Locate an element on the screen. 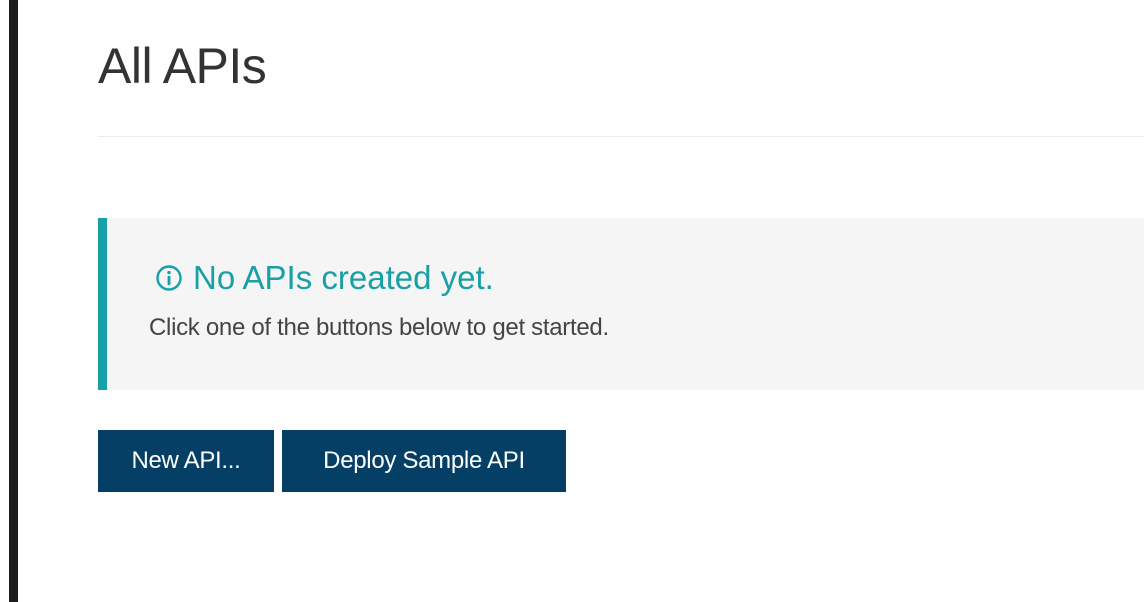 The width and height of the screenshot is (1144, 602). title-divider is located at coordinates (621, 136).